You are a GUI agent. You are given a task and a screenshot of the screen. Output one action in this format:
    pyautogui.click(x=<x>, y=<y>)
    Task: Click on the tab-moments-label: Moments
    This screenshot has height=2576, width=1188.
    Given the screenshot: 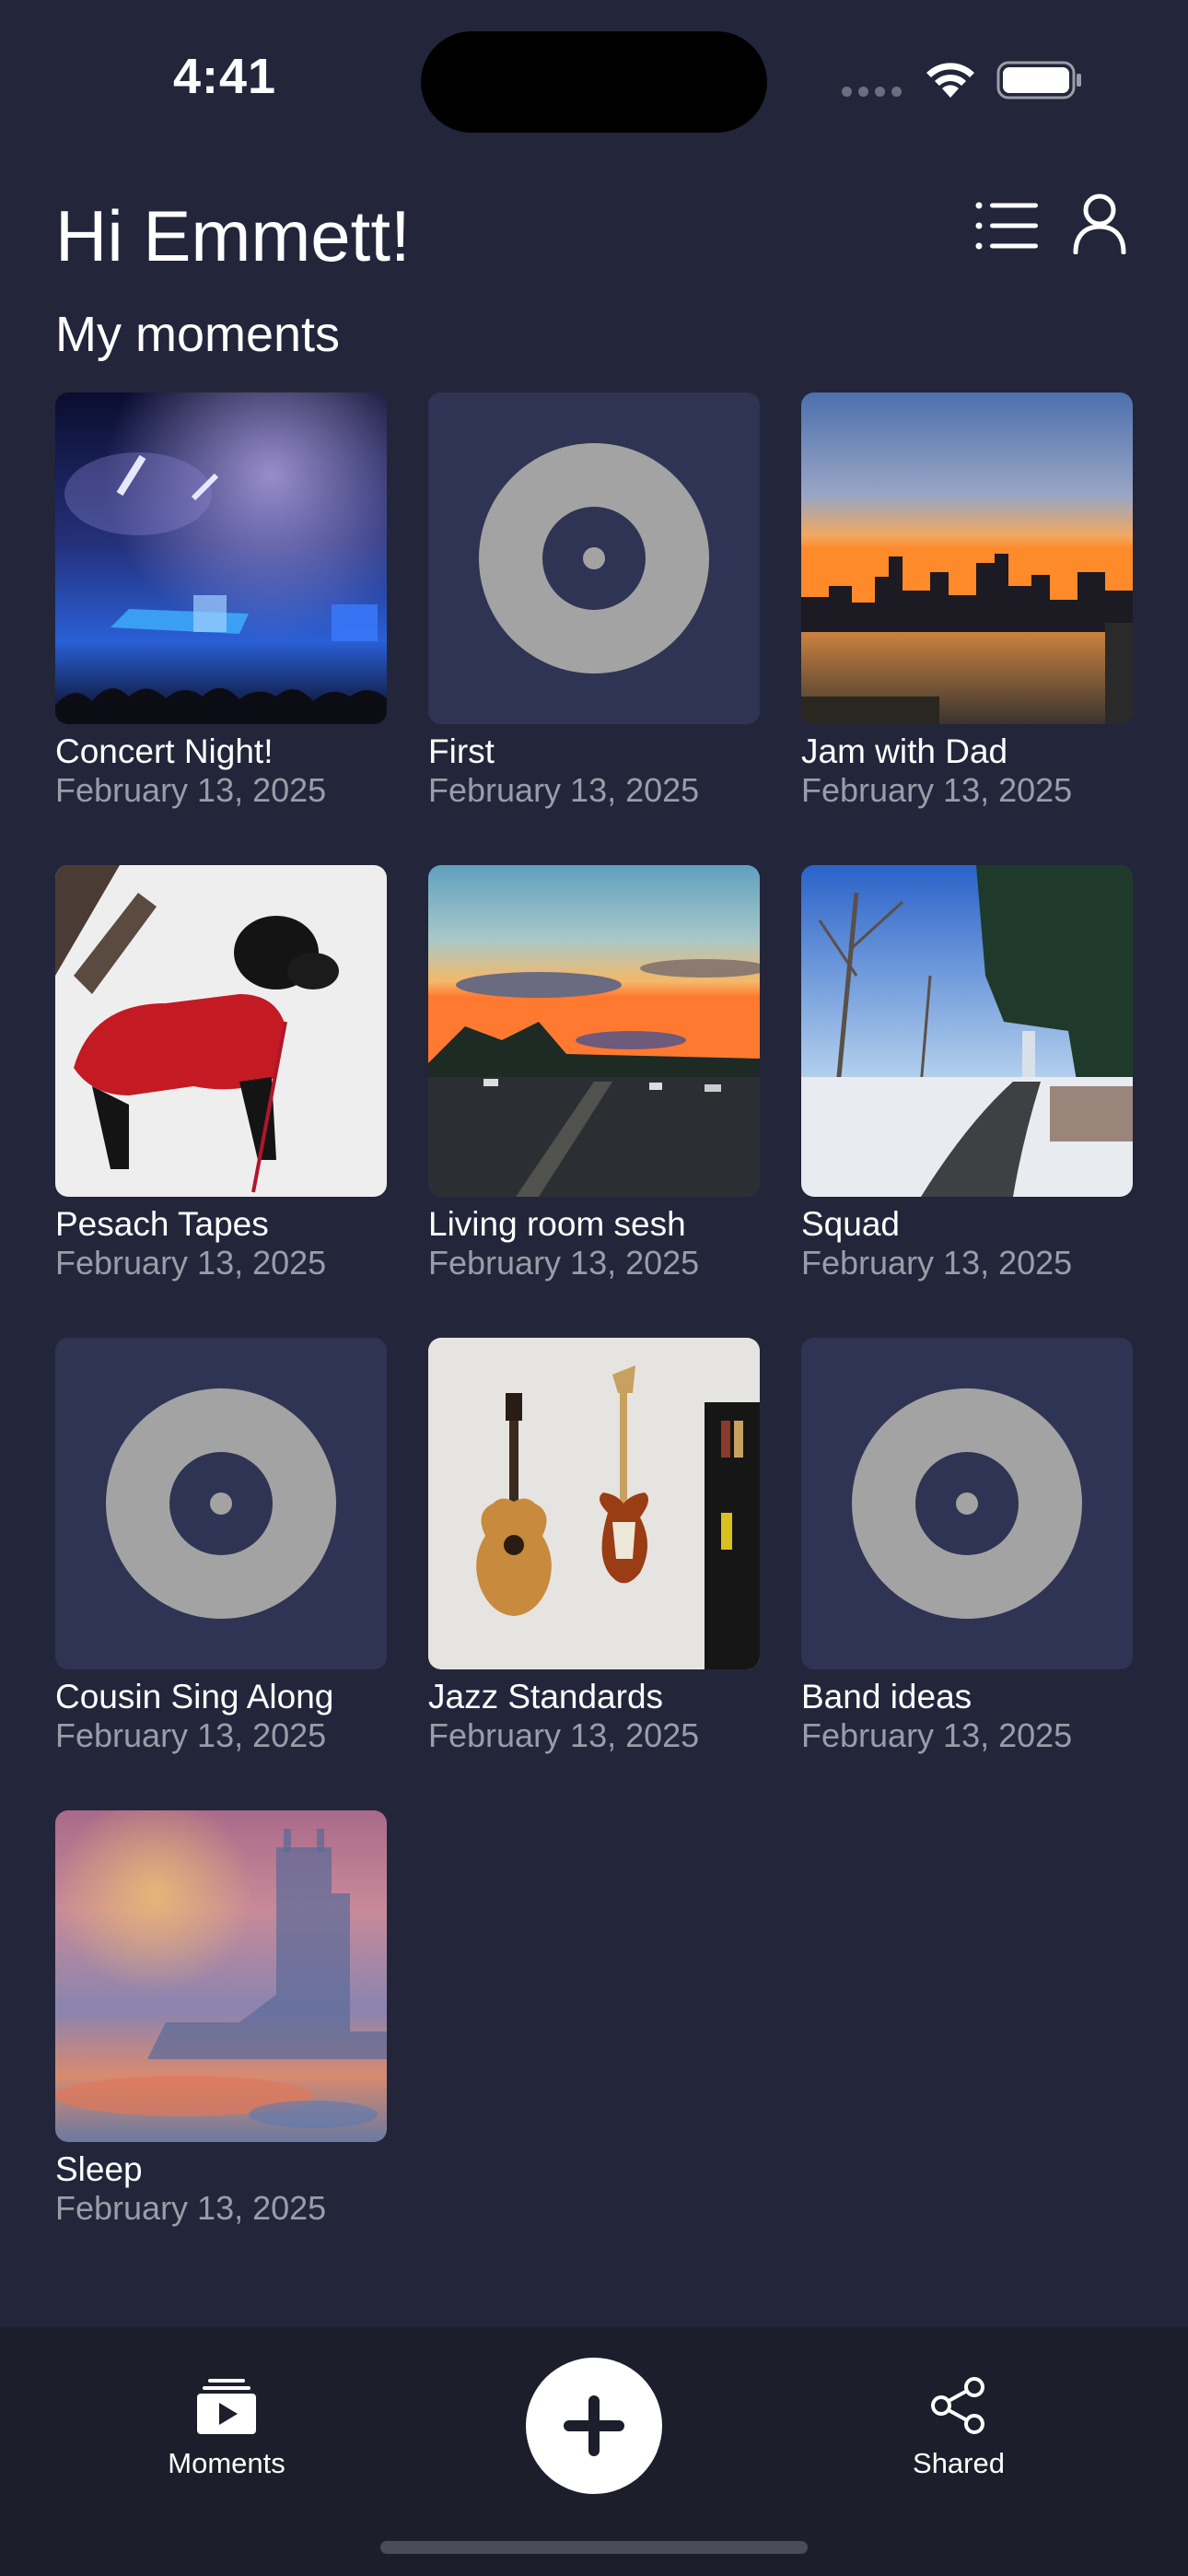 What is the action you would take?
    pyautogui.click(x=226, y=2463)
    